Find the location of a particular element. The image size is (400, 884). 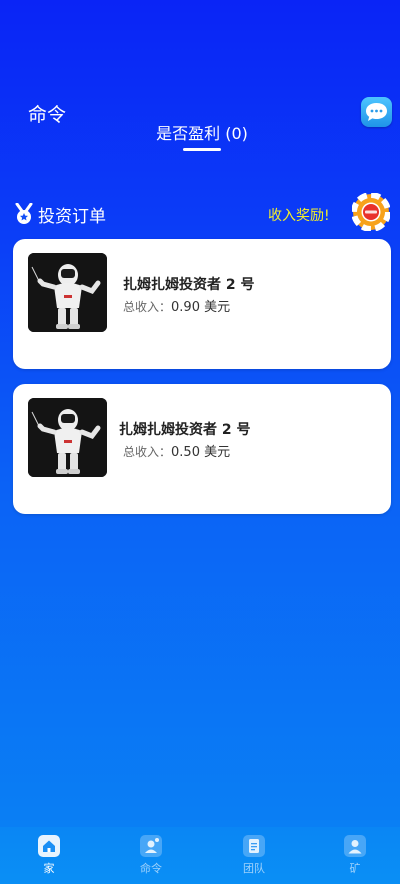

investment-orders-header: 投资订单 收入奖励! is located at coordinates (202, 212).